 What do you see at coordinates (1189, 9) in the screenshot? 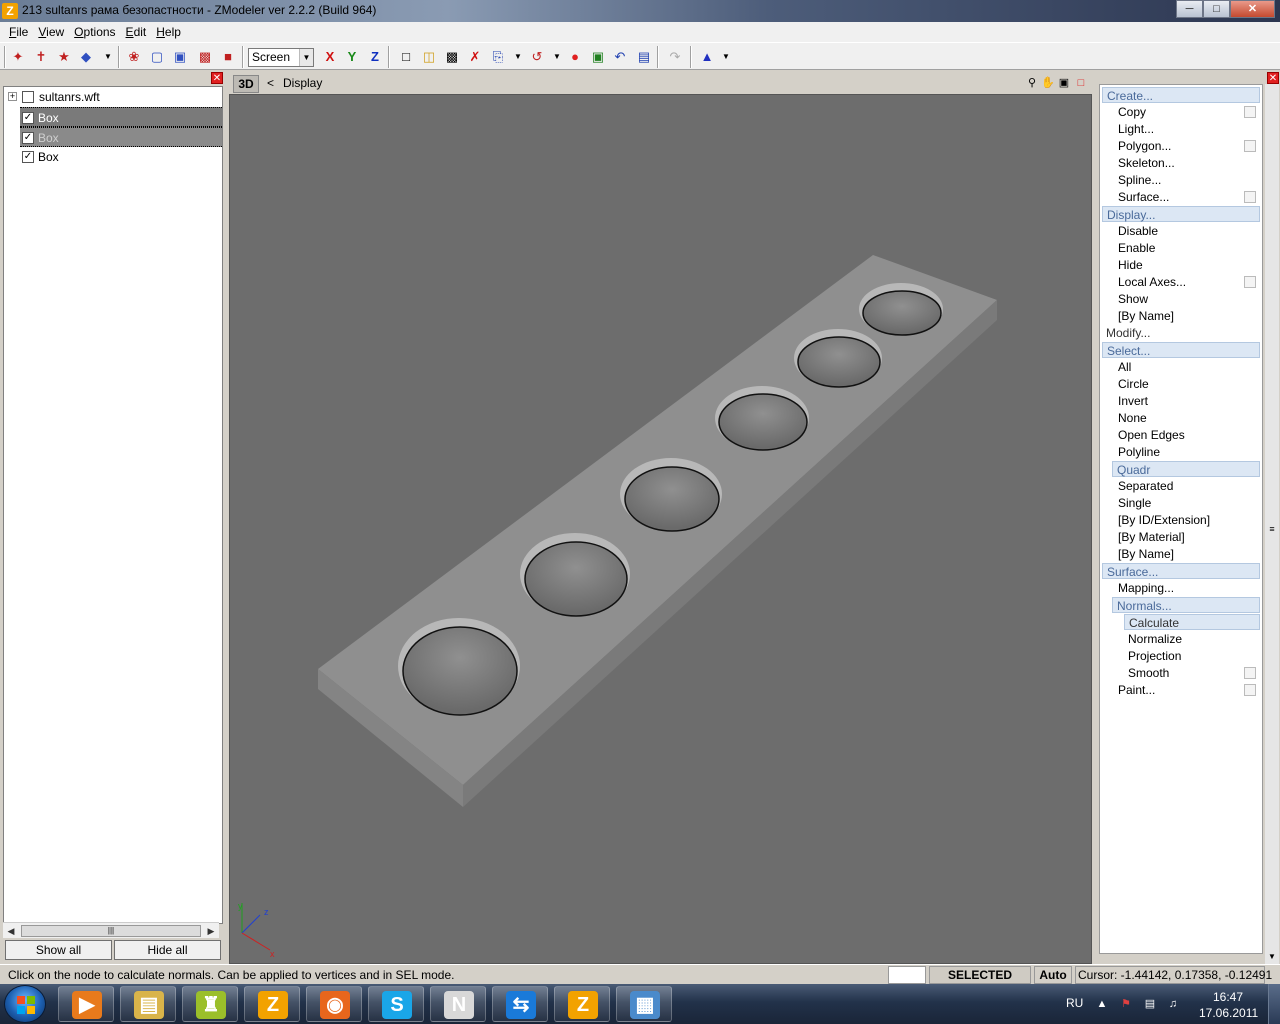
I see `minimize-icon: ─` at bounding box center [1189, 9].